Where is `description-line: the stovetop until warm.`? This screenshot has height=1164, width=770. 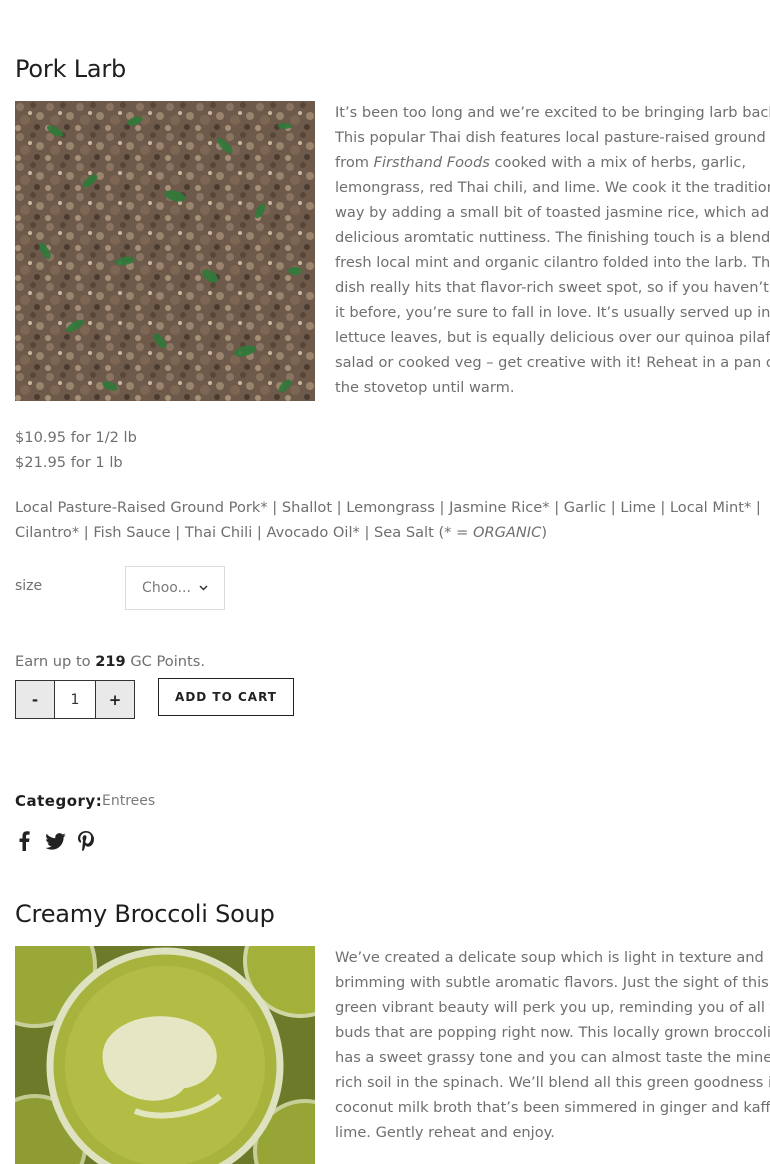
description-line: the stovetop until warm. is located at coordinates (552, 387).